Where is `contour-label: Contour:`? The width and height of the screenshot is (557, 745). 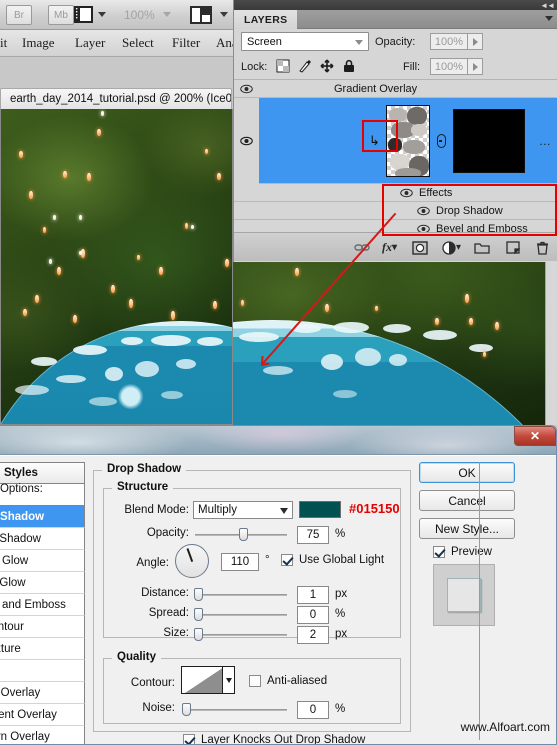 contour-label: Contour: is located at coordinates (152, 683).